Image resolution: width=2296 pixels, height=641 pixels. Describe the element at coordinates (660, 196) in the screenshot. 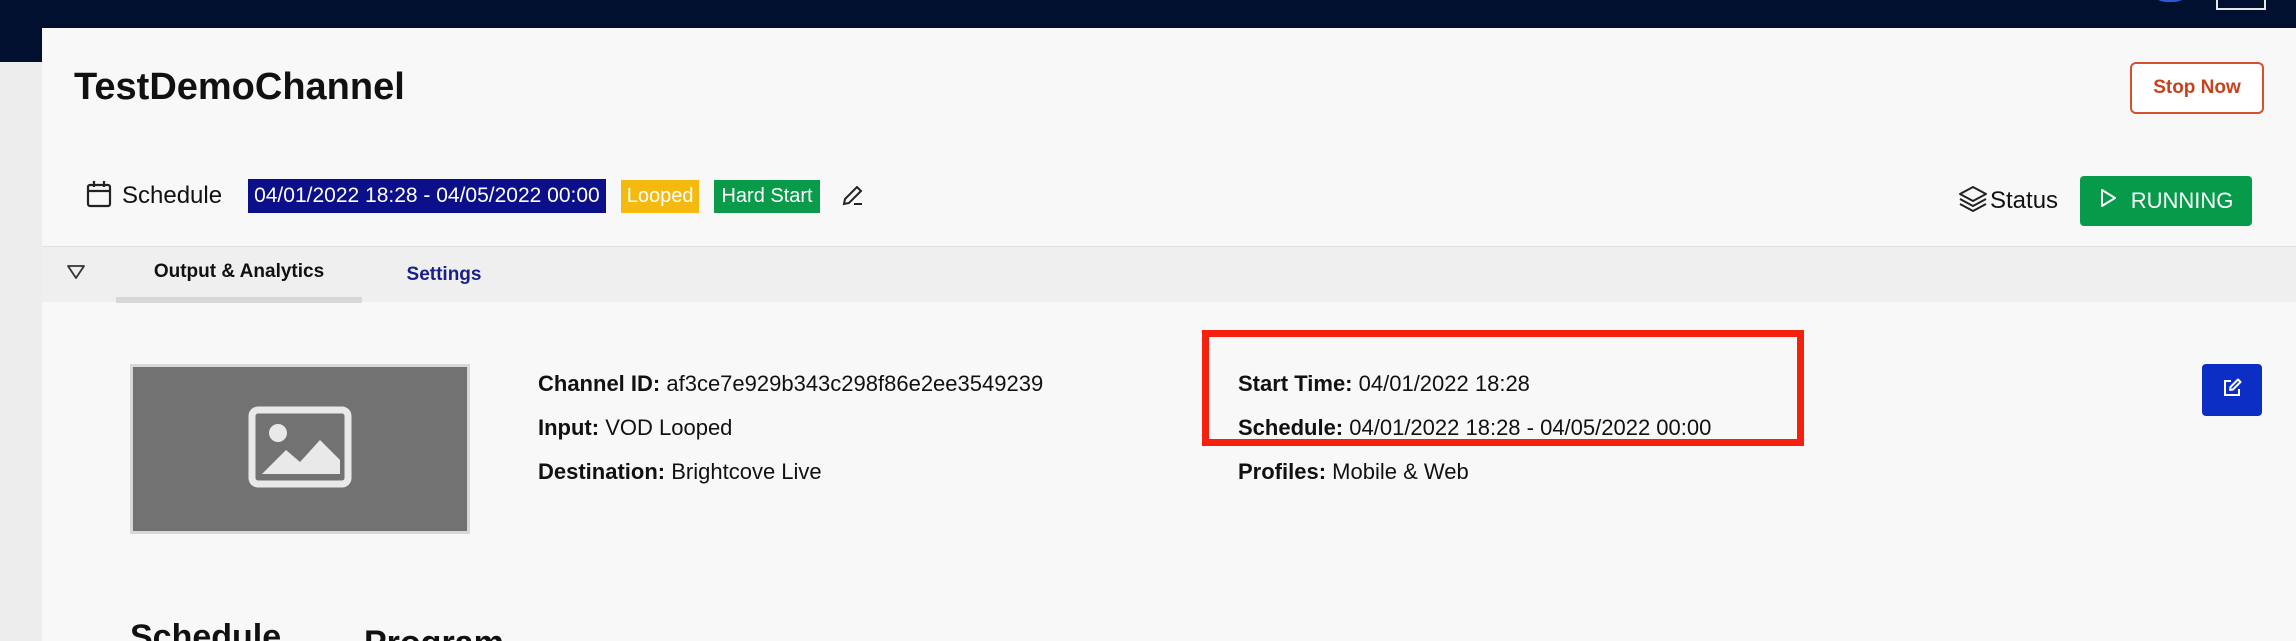

I see `looped-badge: Looped` at that location.